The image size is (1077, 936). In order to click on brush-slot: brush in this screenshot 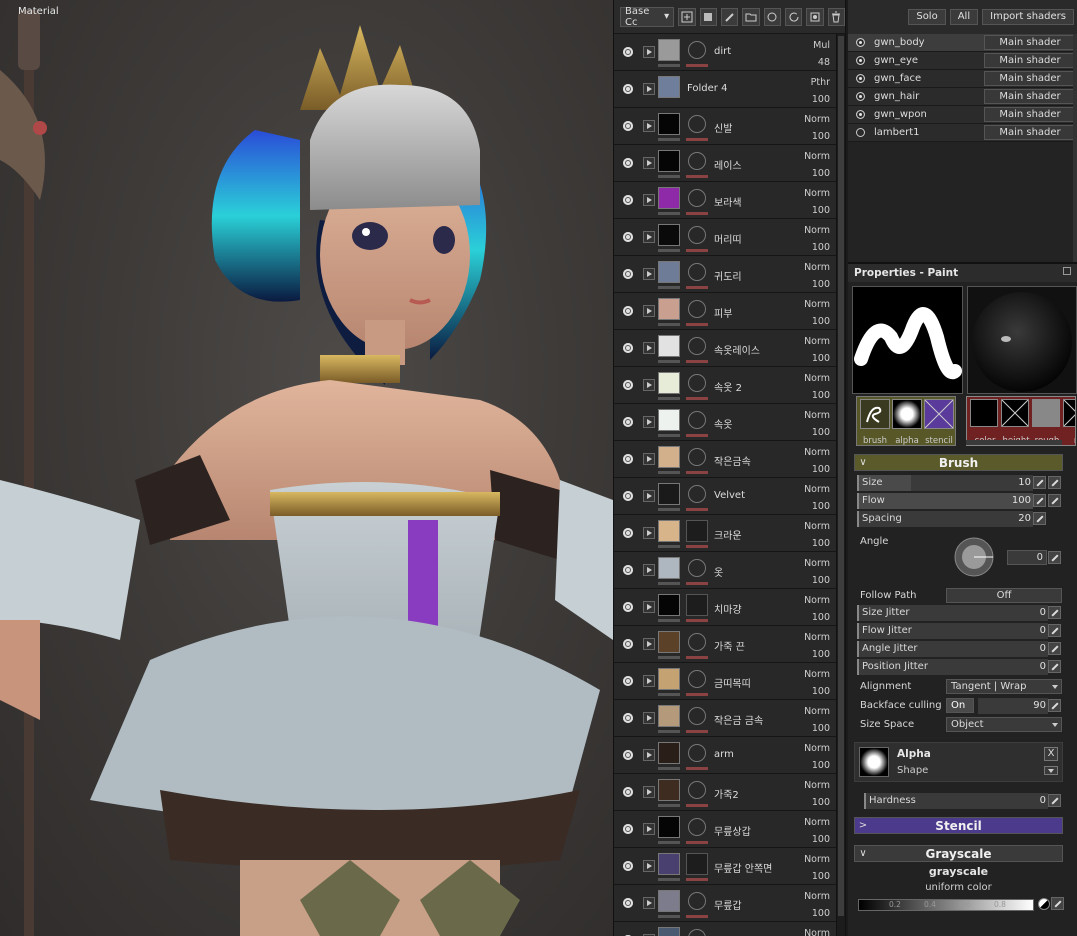, I will do `click(875, 422)`.